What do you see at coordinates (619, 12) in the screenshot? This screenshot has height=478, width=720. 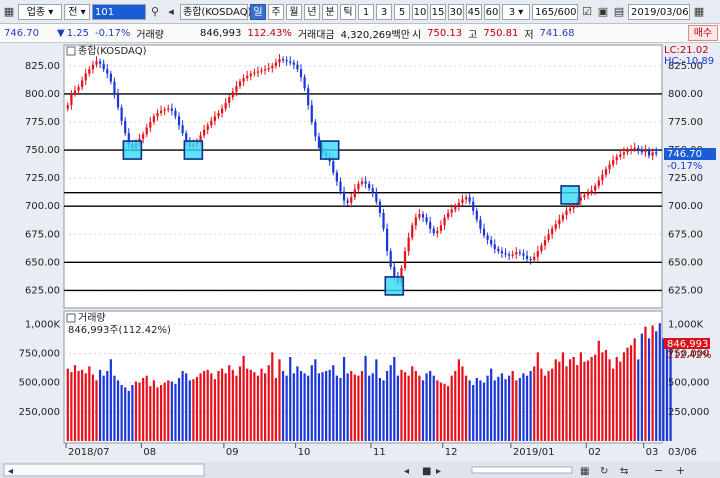 I see `grid-icon: ▤` at bounding box center [619, 12].